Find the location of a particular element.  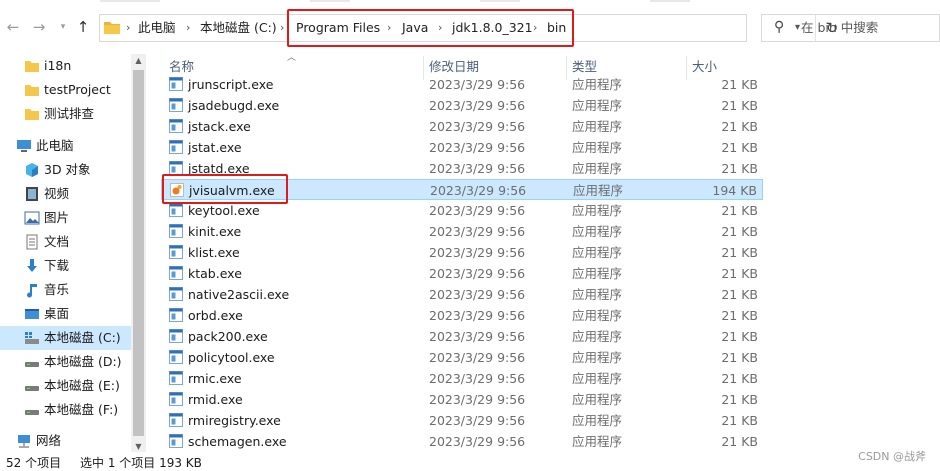

file-row: native2ascii.exe 2023/3/29 9:56 应用程序 21 KB is located at coordinates (462, 294).